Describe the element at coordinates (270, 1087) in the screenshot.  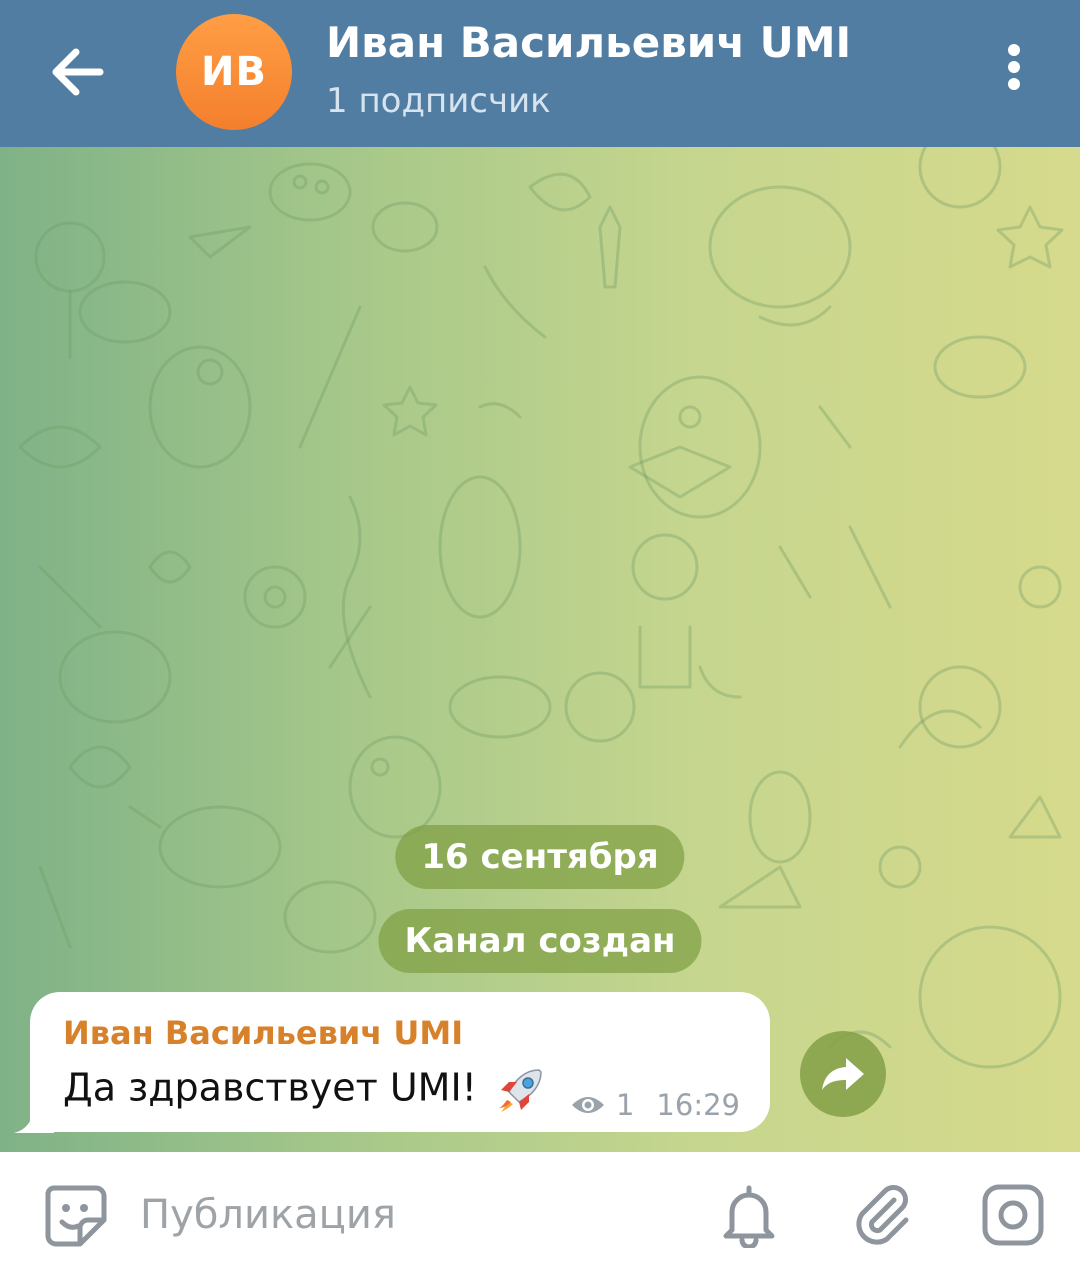
I see `message-text: Да здравствует UMI!` at that location.